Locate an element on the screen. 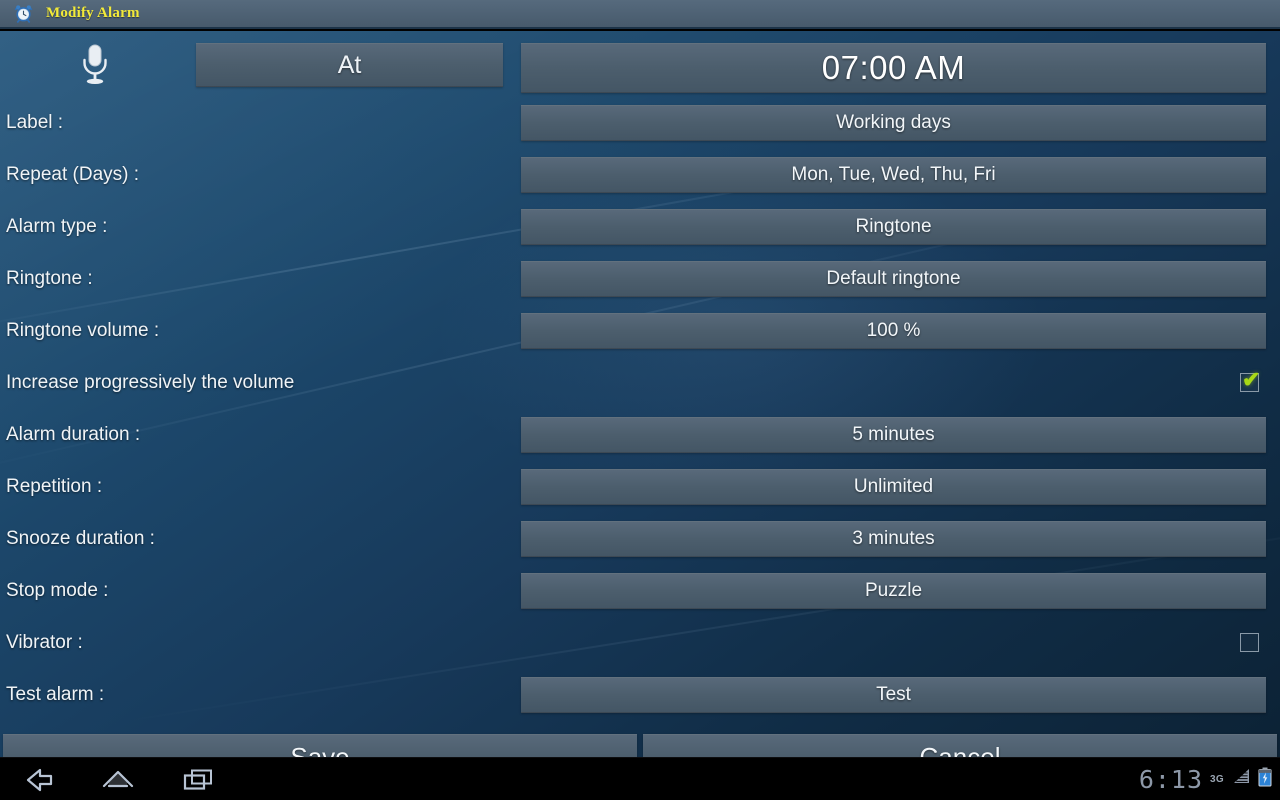  checkbox-checked: ✔ is located at coordinates (1250, 380).